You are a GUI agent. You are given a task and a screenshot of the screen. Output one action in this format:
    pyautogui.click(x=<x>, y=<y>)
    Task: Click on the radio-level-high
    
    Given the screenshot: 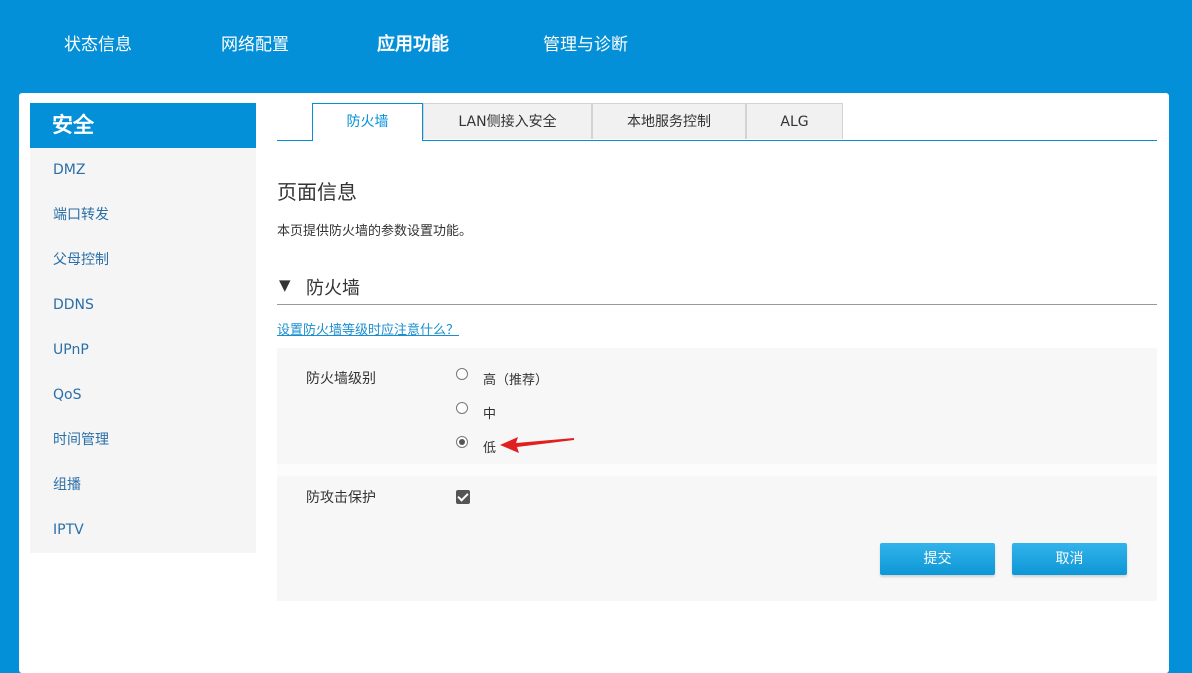 What is the action you would take?
    pyautogui.click(x=462, y=374)
    